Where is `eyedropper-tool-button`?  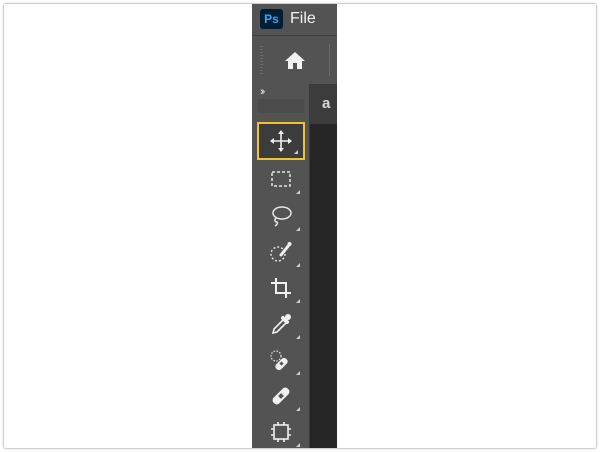 eyedropper-tool-button is located at coordinates (281, 324).